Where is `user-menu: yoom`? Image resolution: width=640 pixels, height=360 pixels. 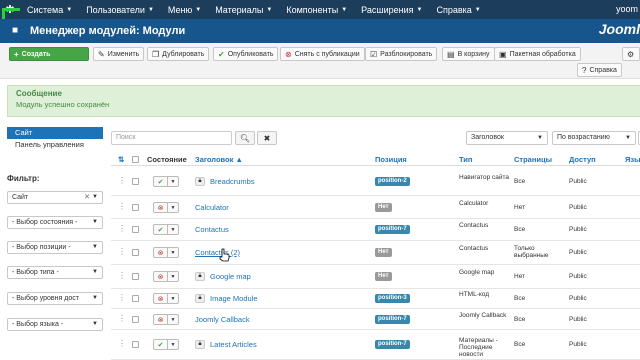 user-menu: yoom is located at coordinates (627, 9).